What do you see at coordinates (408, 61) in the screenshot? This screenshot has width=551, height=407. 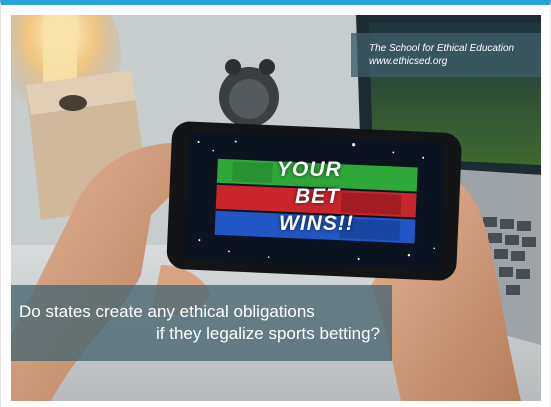 I see `credit-url: www.ethicsed.org` at bounding box center [408, 61].